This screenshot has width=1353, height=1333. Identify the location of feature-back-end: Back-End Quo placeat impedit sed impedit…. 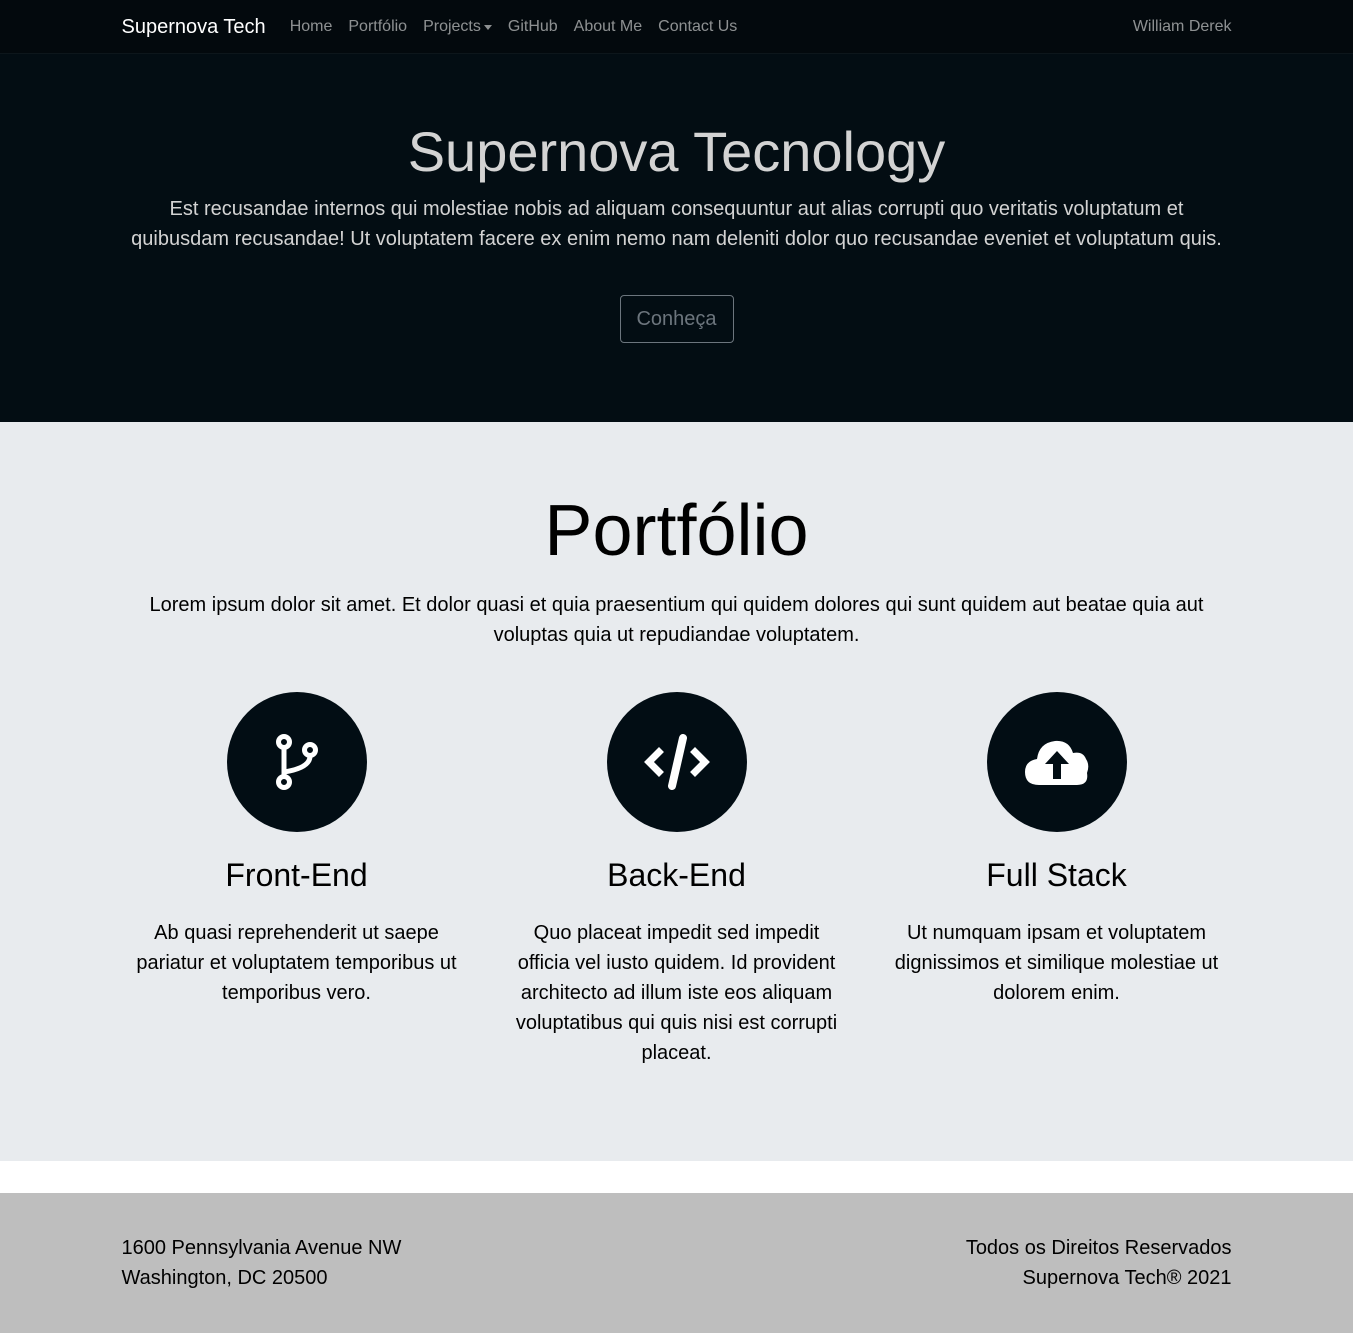
(677, 880).